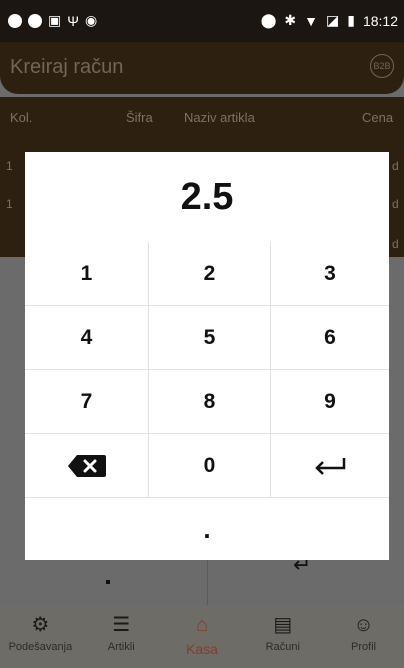  What do you see at coordinates (311, 20) in the screenshot?
I see `wifi-icon: ▼` at bounding box center [311, 20].